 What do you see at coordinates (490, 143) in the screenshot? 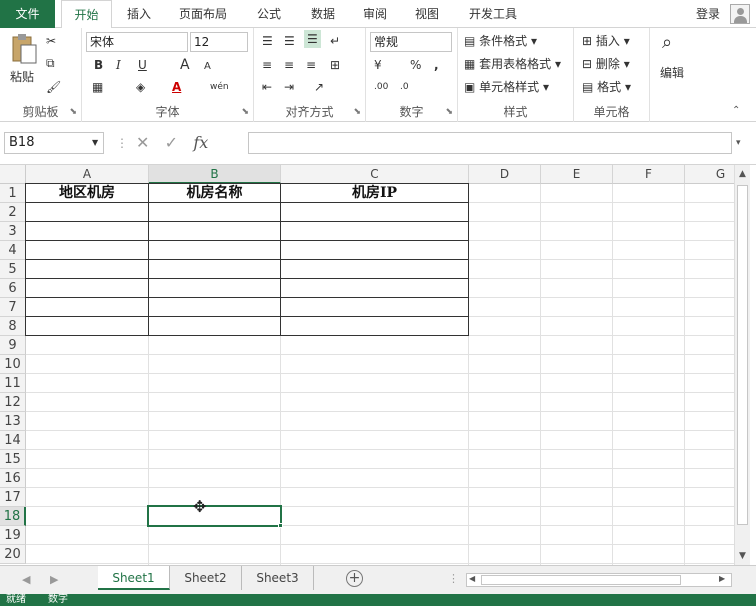
I see `formula-input` at bounding box center [490, 143].